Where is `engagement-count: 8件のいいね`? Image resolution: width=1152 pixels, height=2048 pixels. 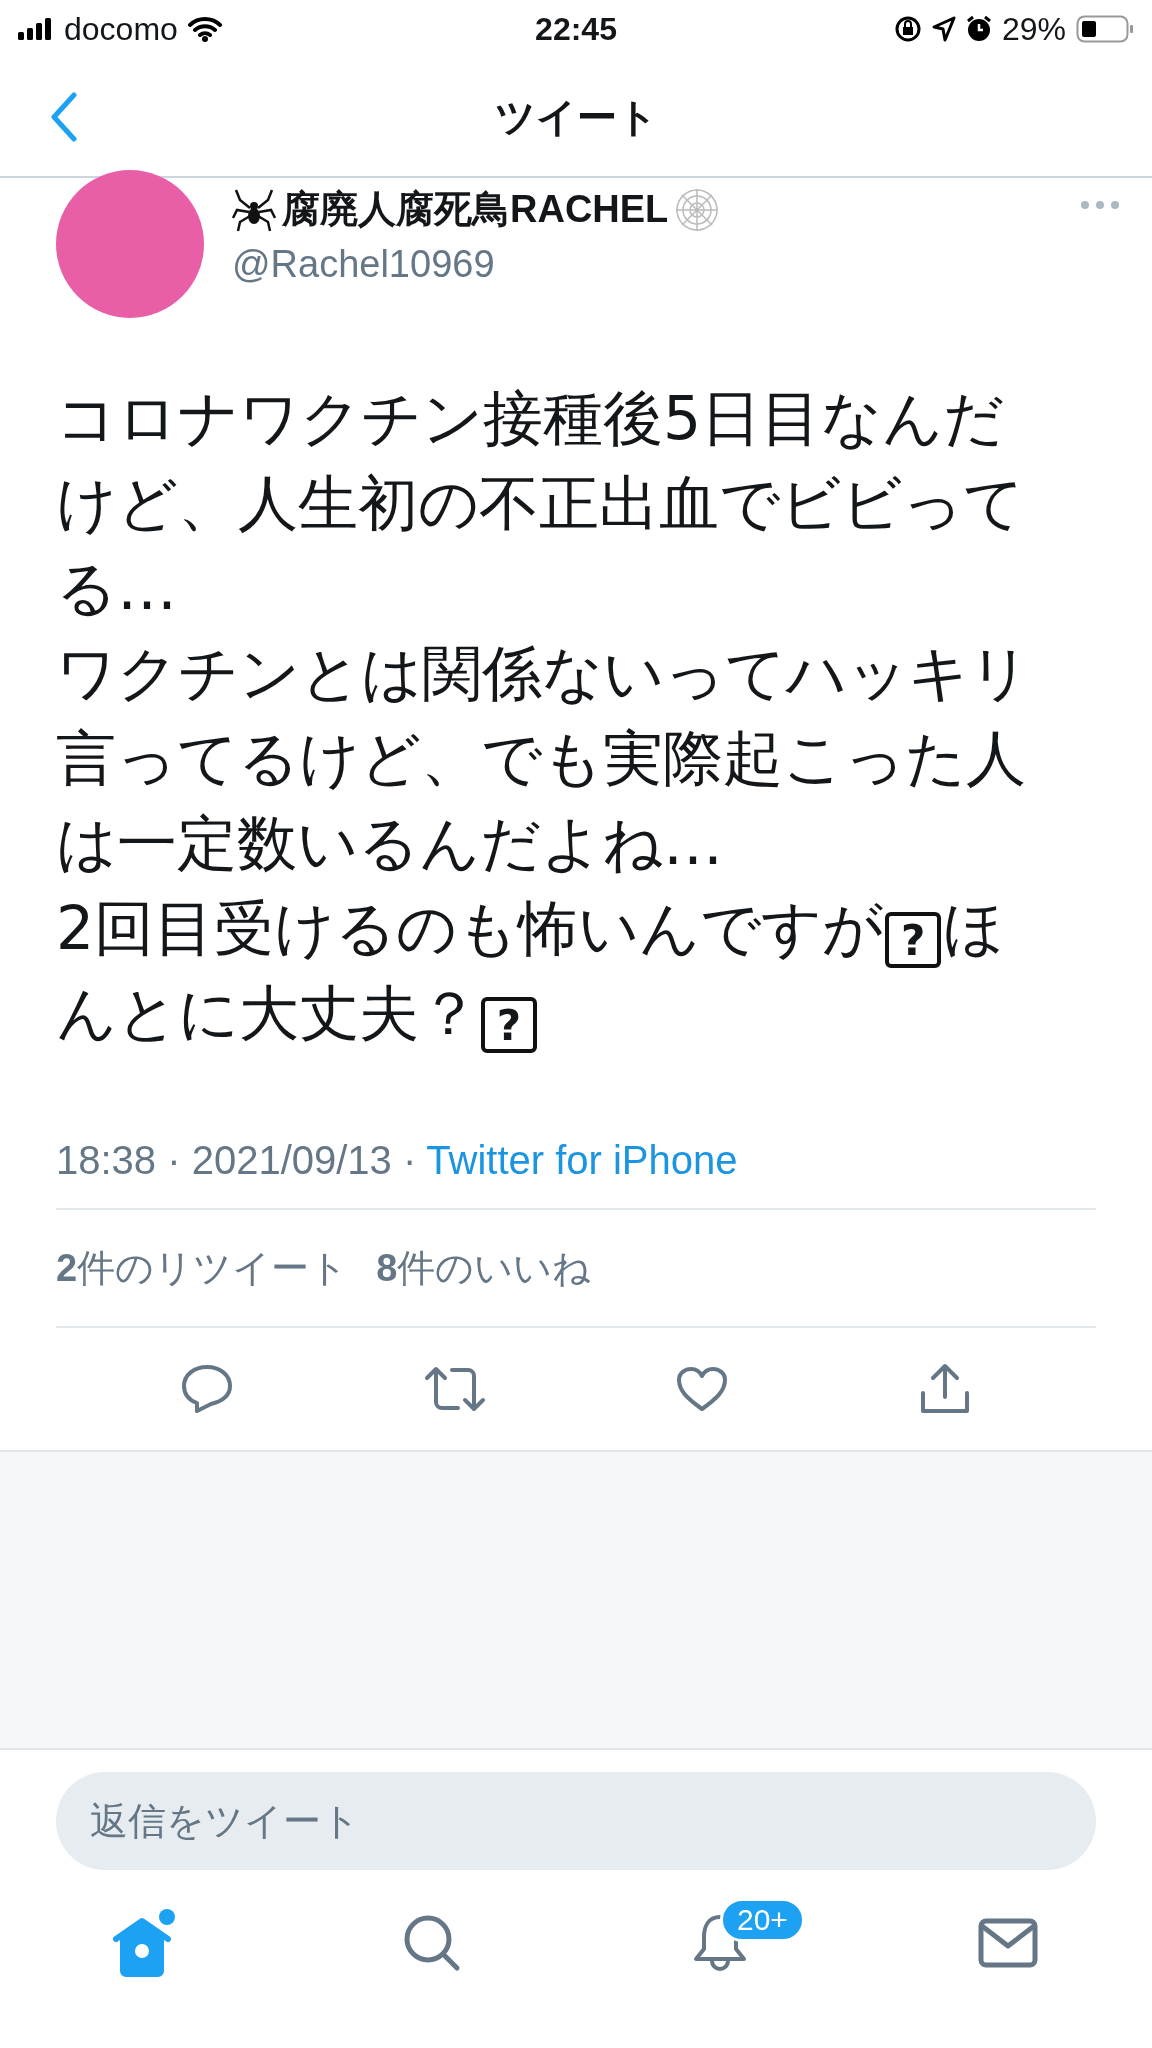
engagement-count: 8件のいいね is located at coordinates (484, 1268).